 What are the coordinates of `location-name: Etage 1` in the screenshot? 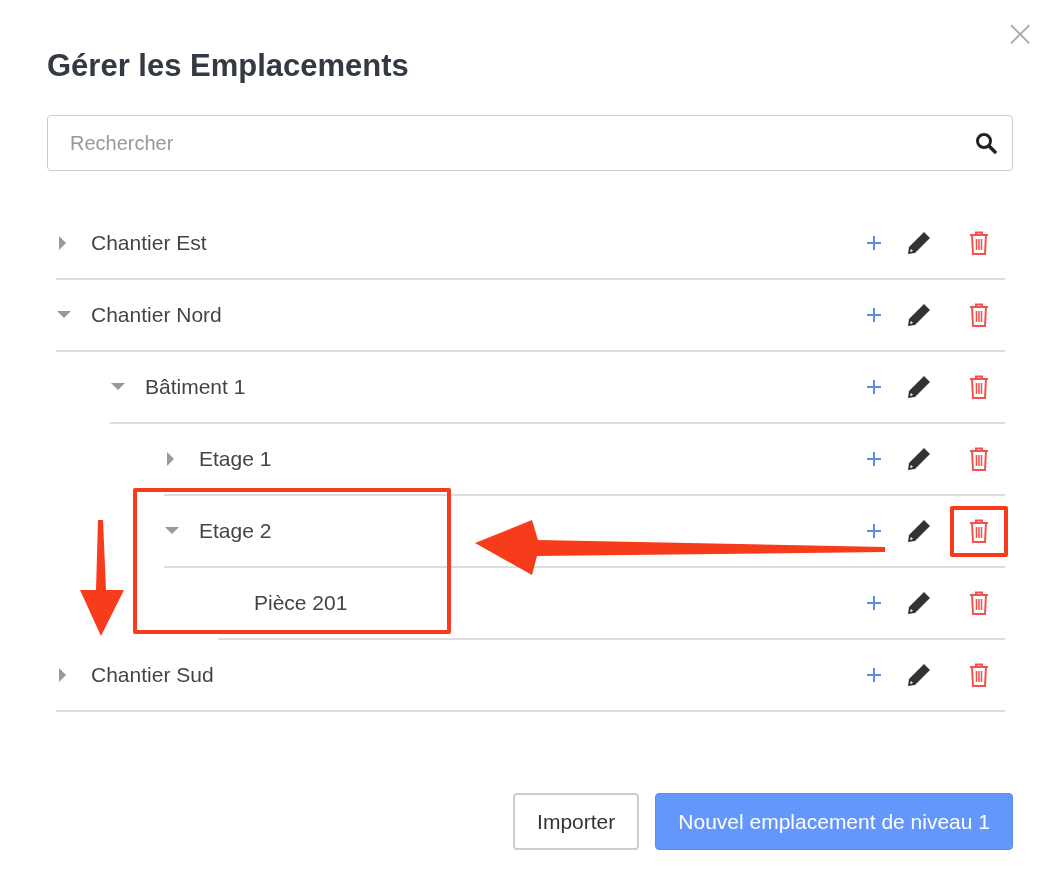 It's located at (235, 459).